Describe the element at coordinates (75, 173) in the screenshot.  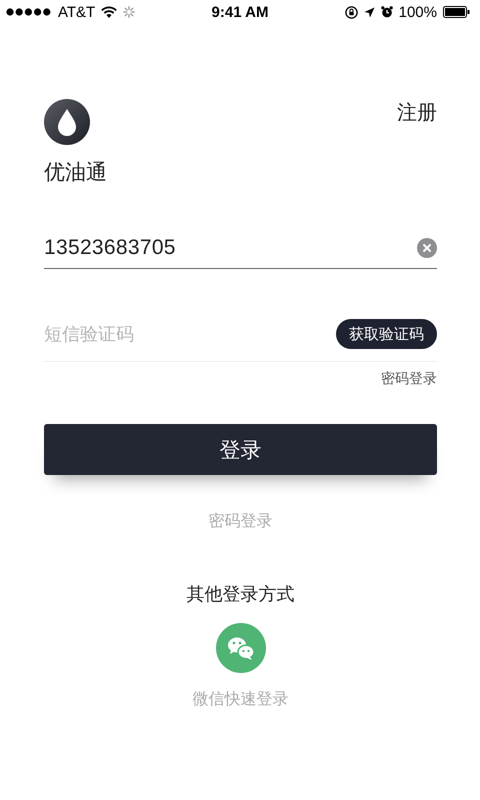
I see `app-name: 优油通` at that location.